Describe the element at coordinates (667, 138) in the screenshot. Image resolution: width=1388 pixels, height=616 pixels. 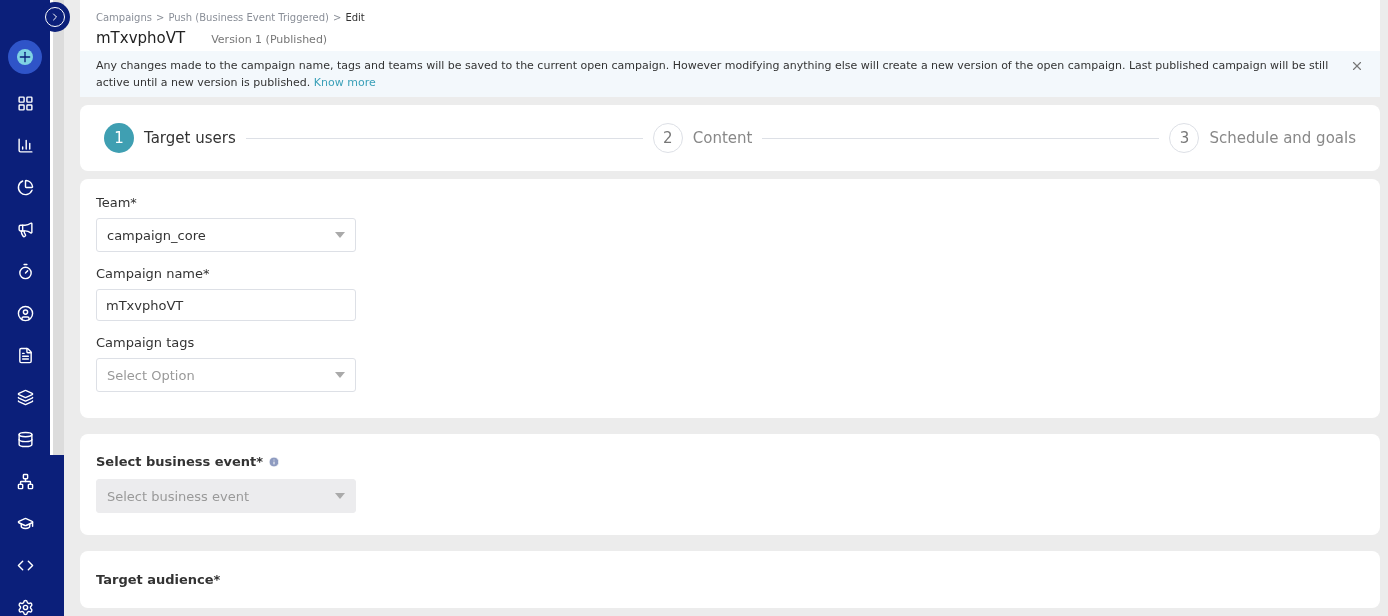
I see `step-number: 2` at that location.